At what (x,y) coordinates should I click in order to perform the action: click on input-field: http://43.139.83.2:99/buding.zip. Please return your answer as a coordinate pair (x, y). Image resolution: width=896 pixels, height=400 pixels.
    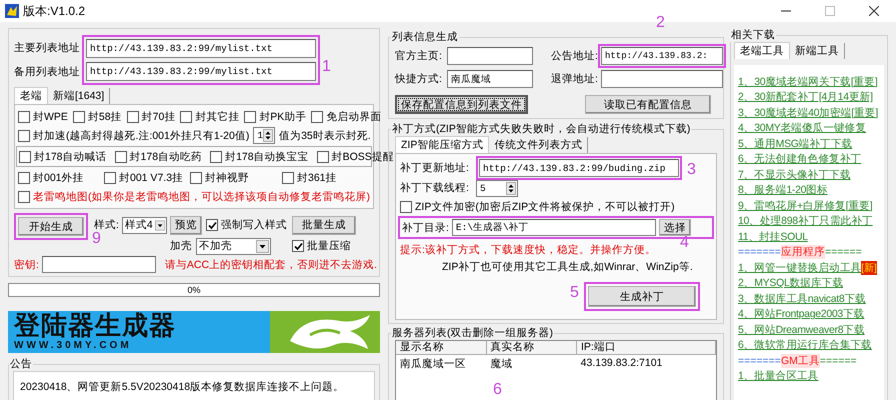
    Looking at the image, I should click on (579, 168).